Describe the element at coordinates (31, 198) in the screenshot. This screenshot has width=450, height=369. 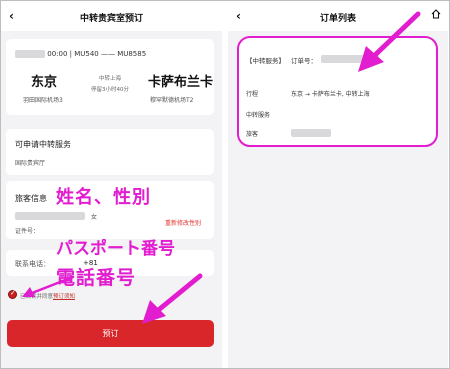
I see `passenger-title: 旅客信息` at that location.